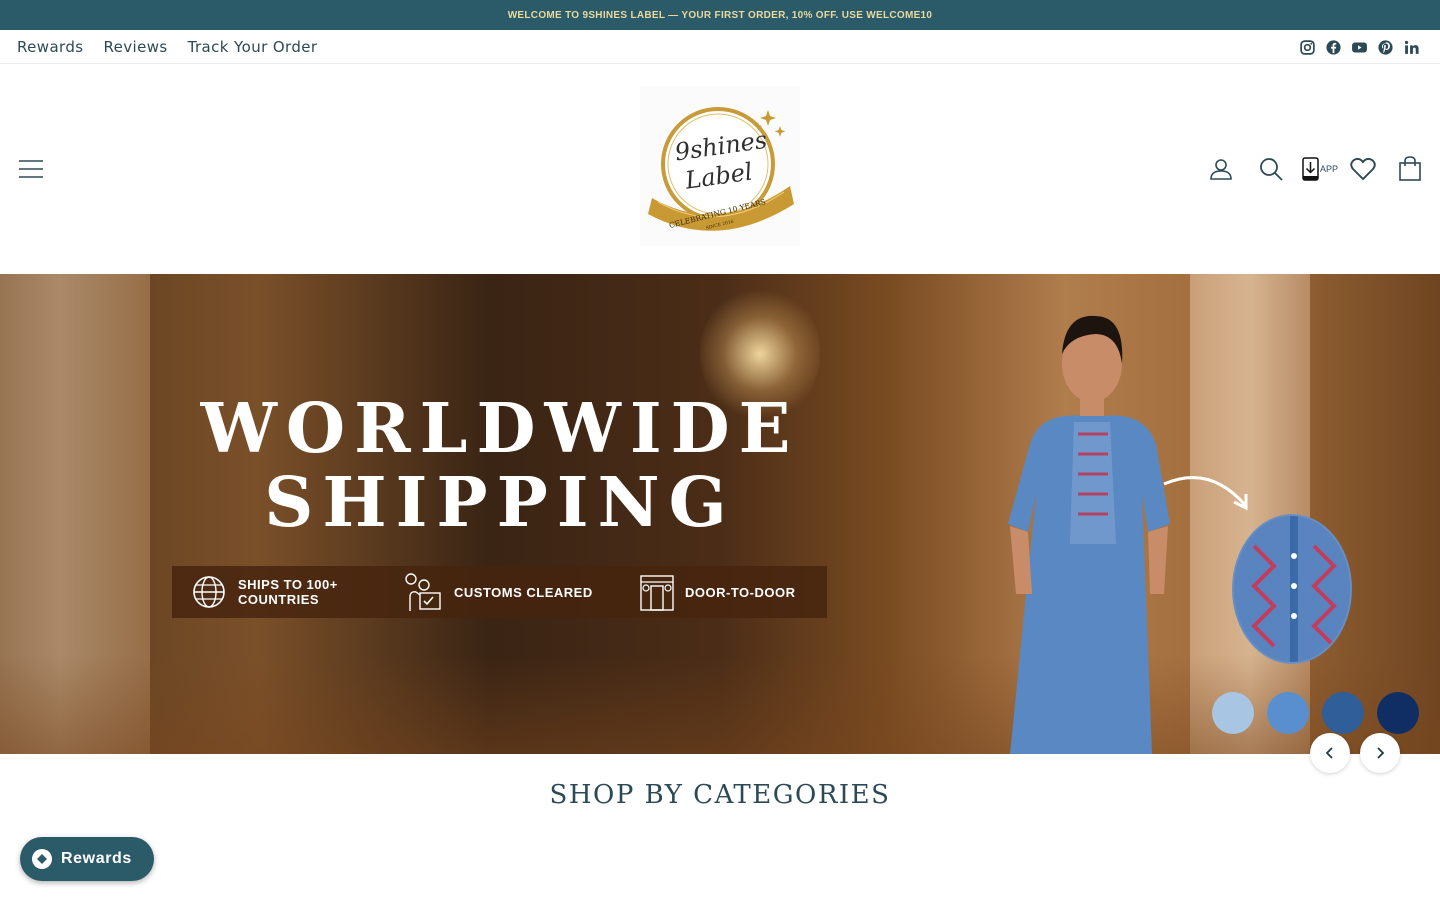  Describe the element at coordinates (1221, 169) in the screenshot. I see `account-icon` at that location.